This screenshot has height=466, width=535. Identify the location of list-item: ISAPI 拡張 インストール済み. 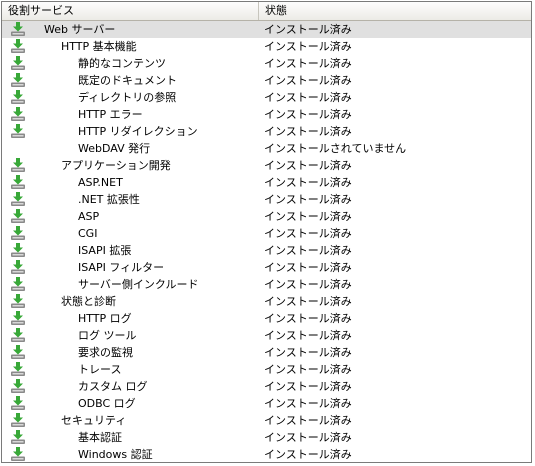
(266, 250).